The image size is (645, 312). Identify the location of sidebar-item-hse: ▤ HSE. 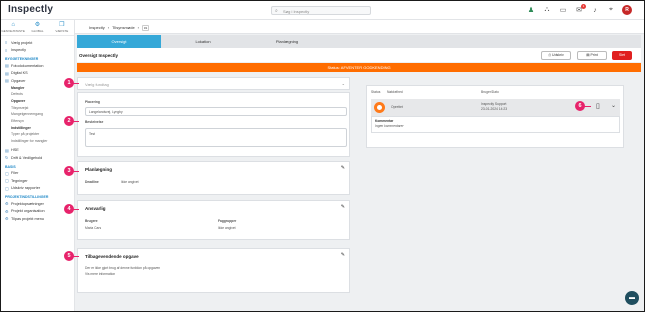
(37, 151).